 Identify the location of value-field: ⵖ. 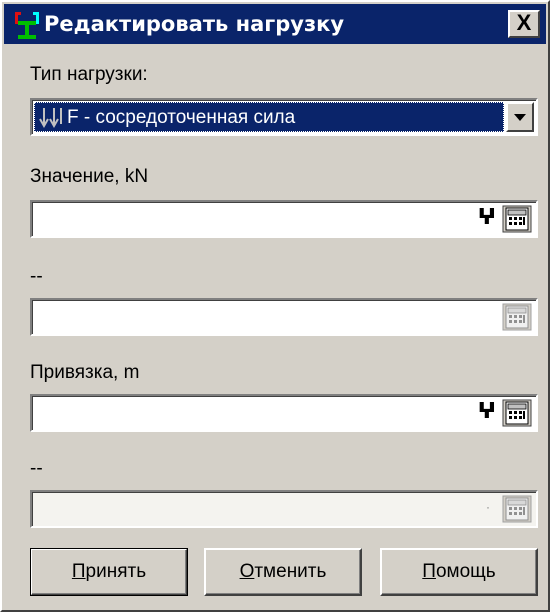
(284, 219).